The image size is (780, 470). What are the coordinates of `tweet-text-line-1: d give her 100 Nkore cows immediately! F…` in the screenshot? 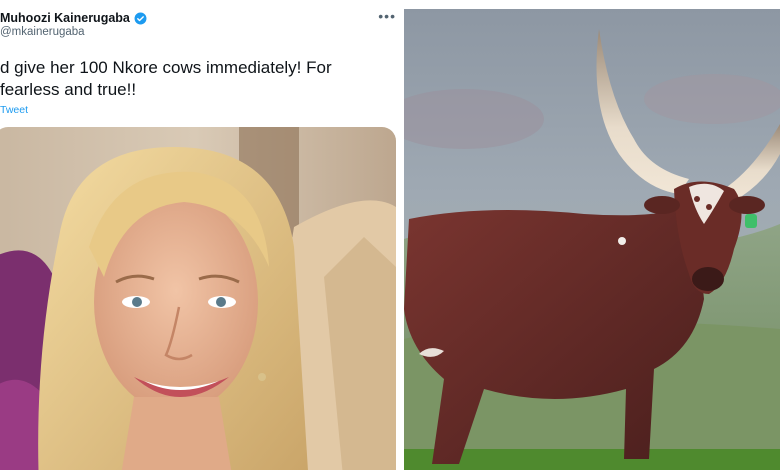 It's located at (166, 67).